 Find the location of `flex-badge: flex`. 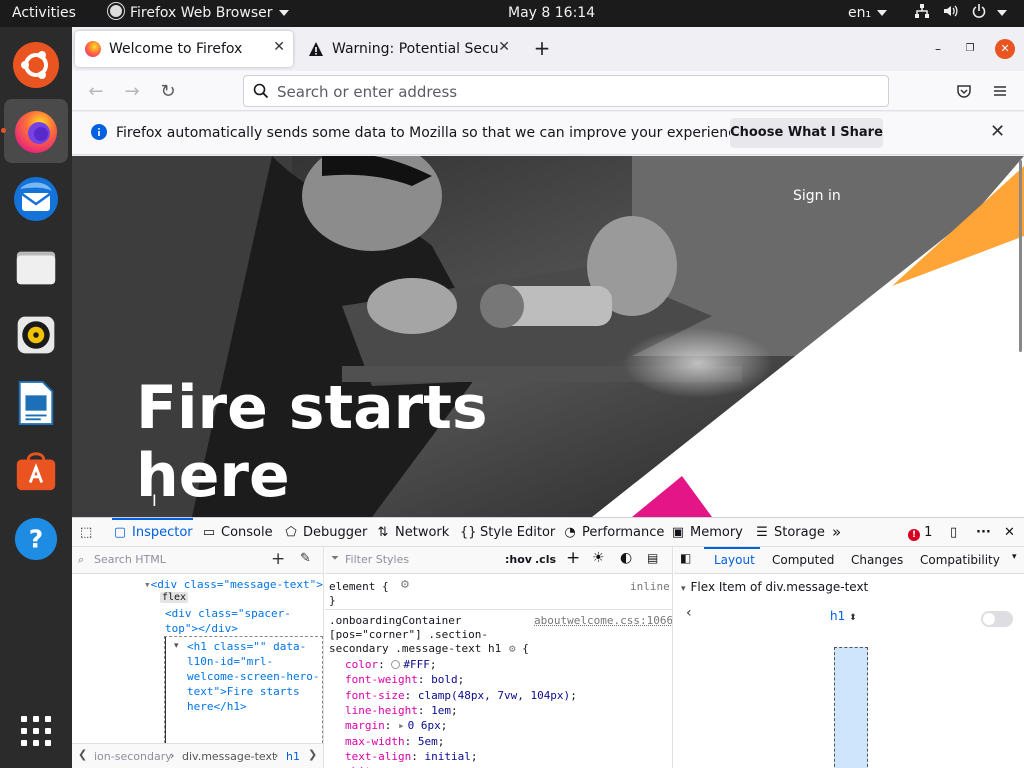

flex-badge: flex is located at coordinates (174, 597).